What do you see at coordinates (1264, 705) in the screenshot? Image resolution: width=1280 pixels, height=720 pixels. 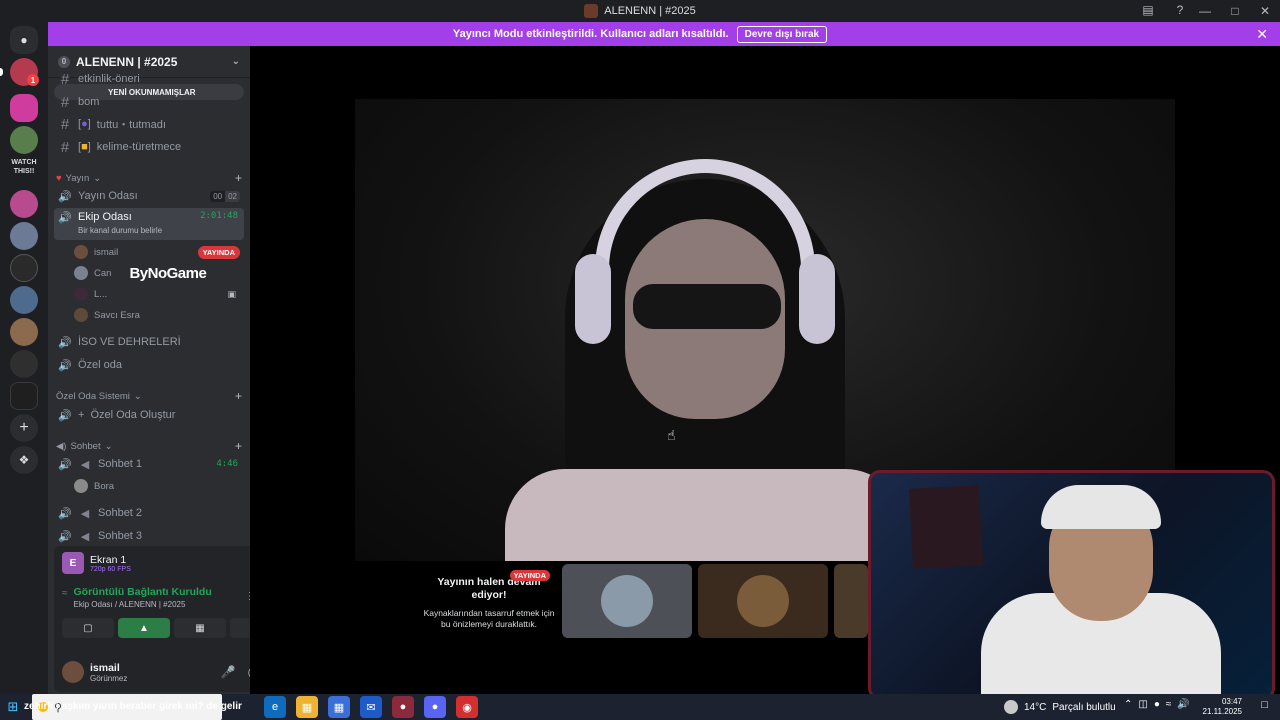 I see `notification-icon: □` at bounding box center [1264, 705].